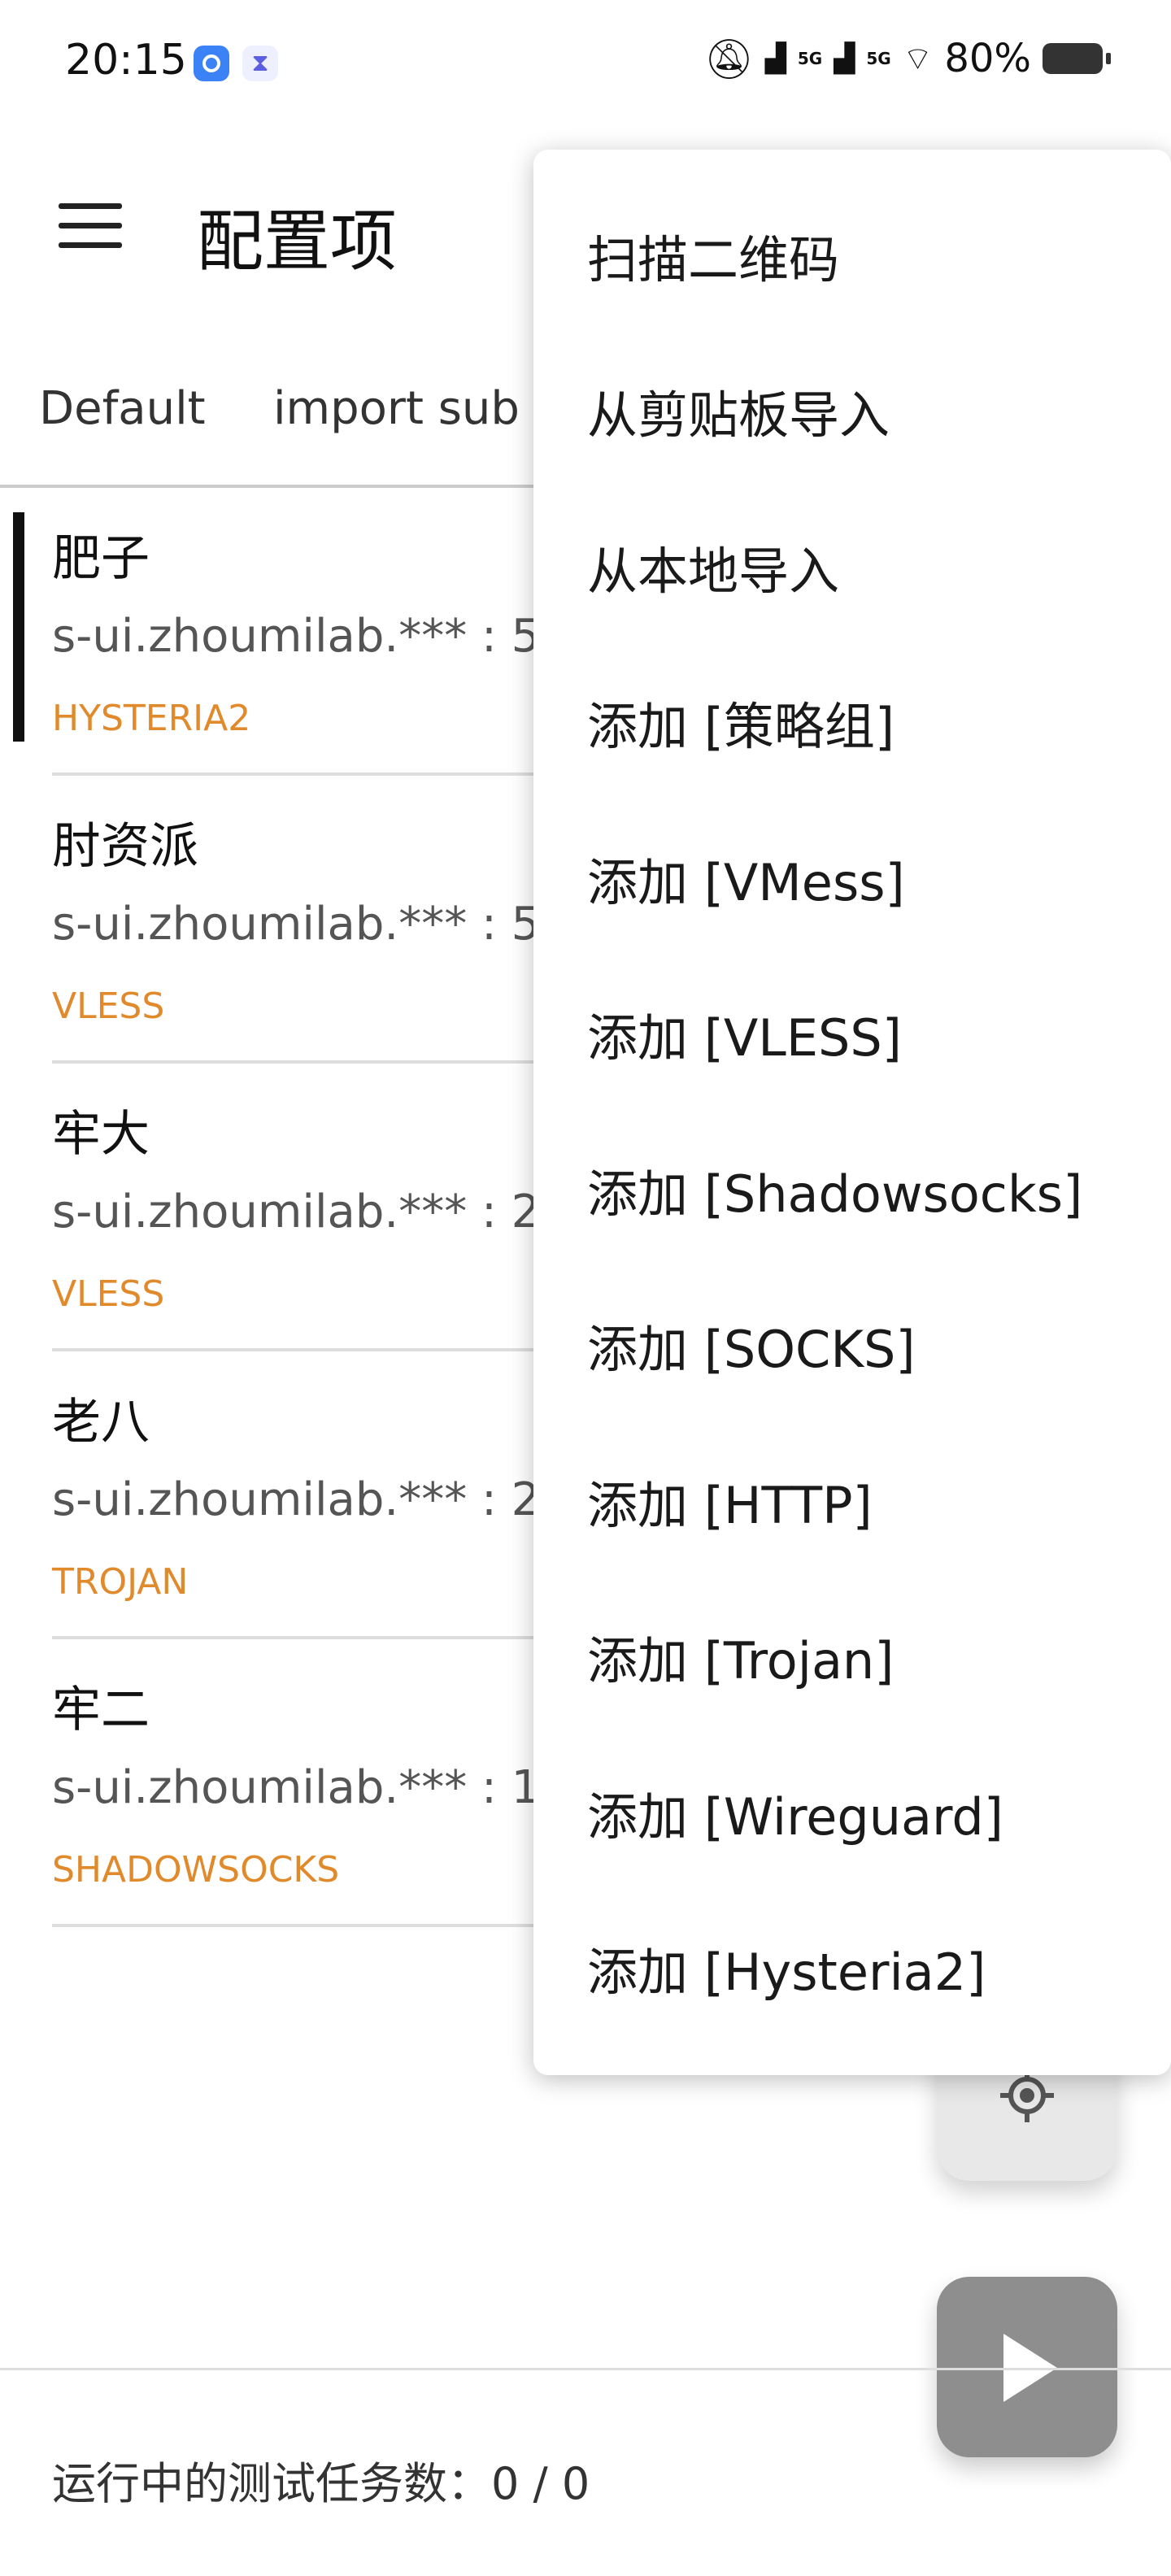 This screenshot has width=1171, height=2576. What do you see at coordinates (196, 1870) in the screenshot?
I see `server-protocol: SHADOWSOCKS` at bounding box center [196, 1870].